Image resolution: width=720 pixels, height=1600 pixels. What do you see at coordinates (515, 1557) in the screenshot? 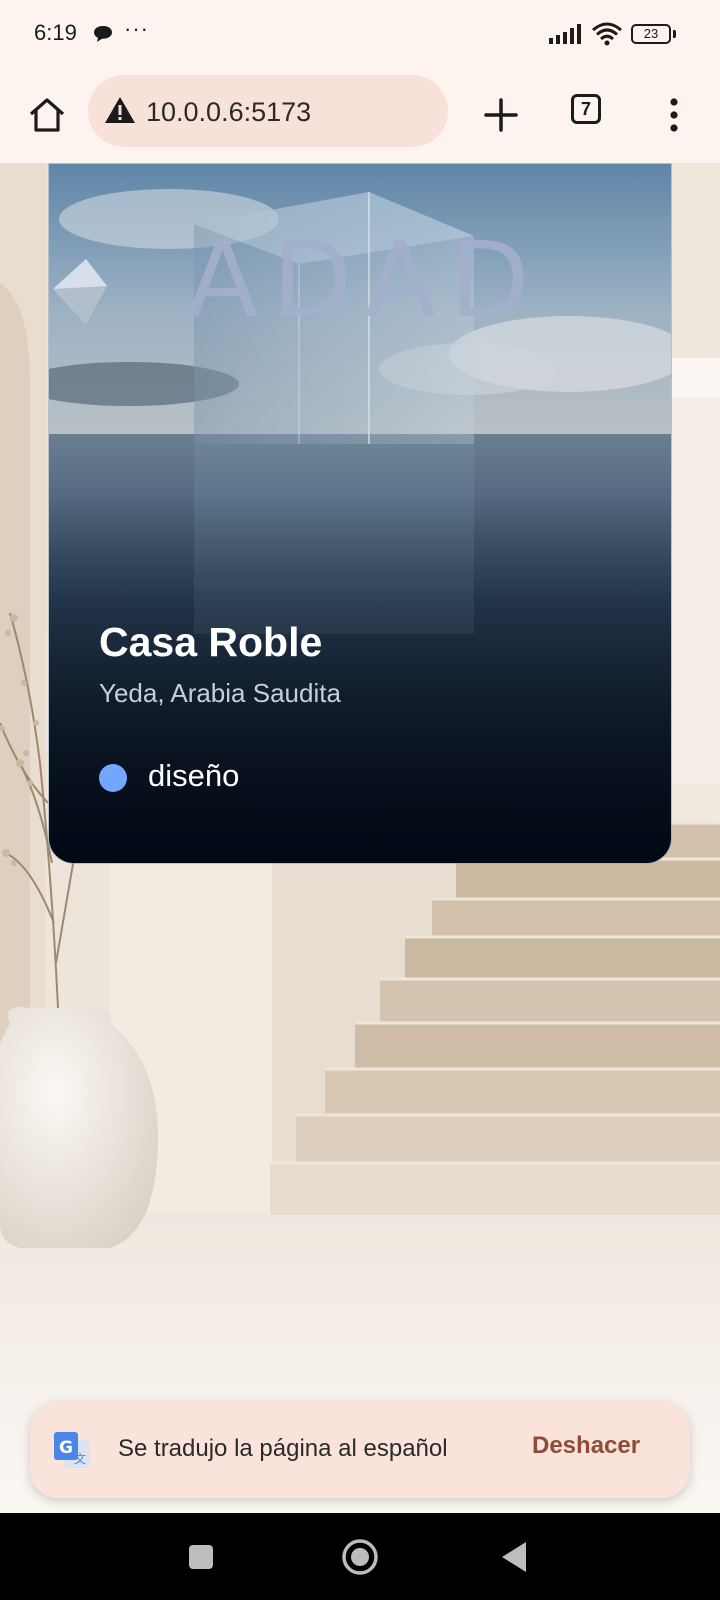
I see `back-button` at bounding box center [515, 1557].